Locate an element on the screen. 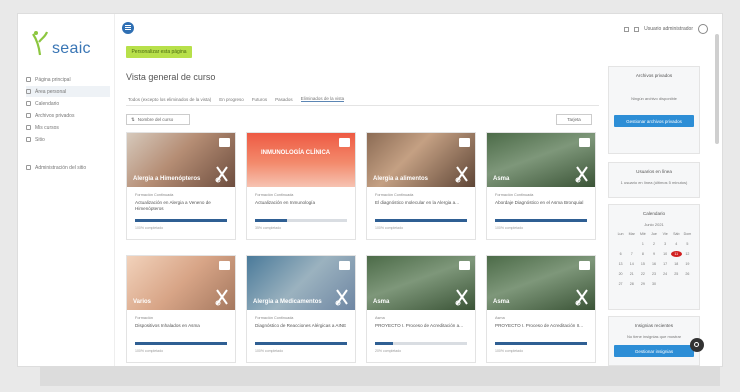  filter-future: Futuros is located at coordinates (259, 99).